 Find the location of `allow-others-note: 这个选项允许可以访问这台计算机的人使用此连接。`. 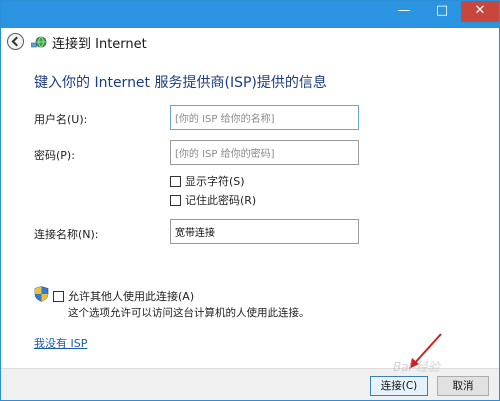

allow-others-note: 这个选项允许可以访问这台计算机的人使用此连接。 is located at coordinates (189, 313).